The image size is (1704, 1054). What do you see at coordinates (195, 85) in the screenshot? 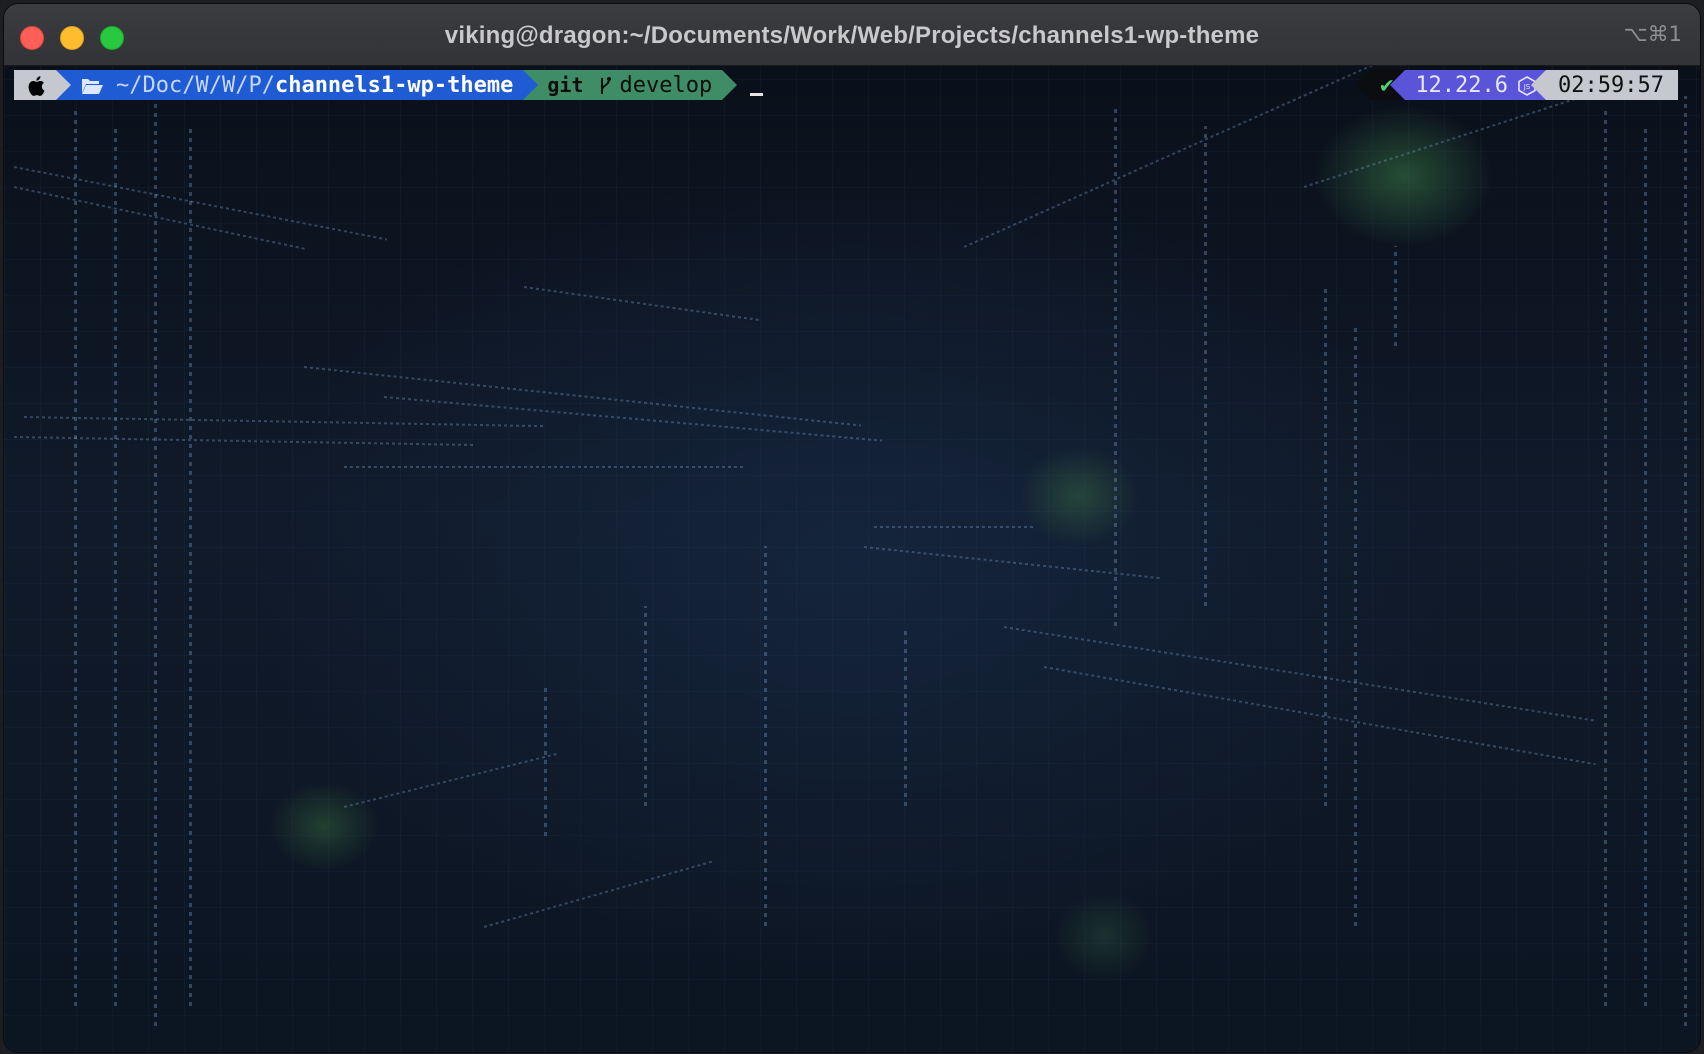
I see `path-prefix: ~/Doc/W/W/P/` at bounding box center [195, 85].